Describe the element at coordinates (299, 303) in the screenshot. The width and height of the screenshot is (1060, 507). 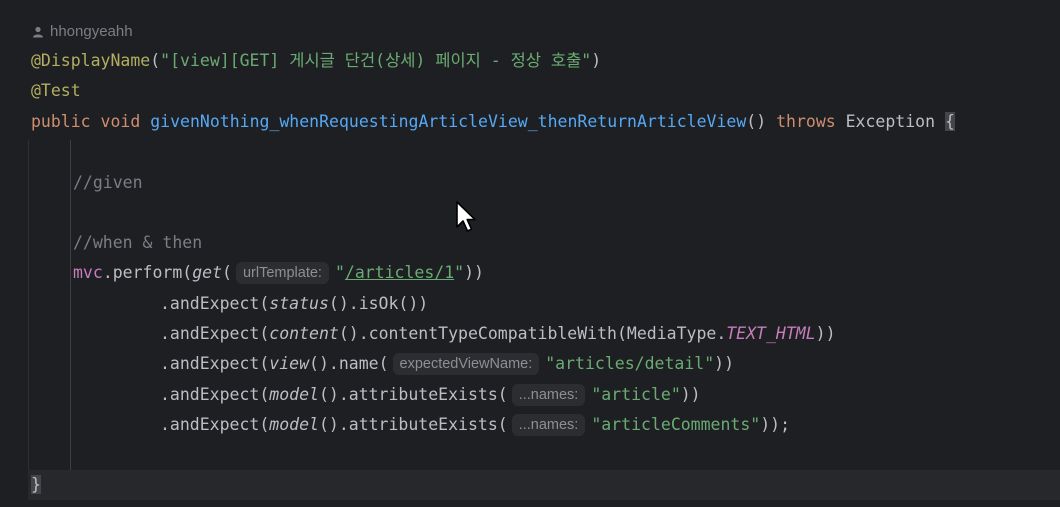
I see `status-call: status` at that location.